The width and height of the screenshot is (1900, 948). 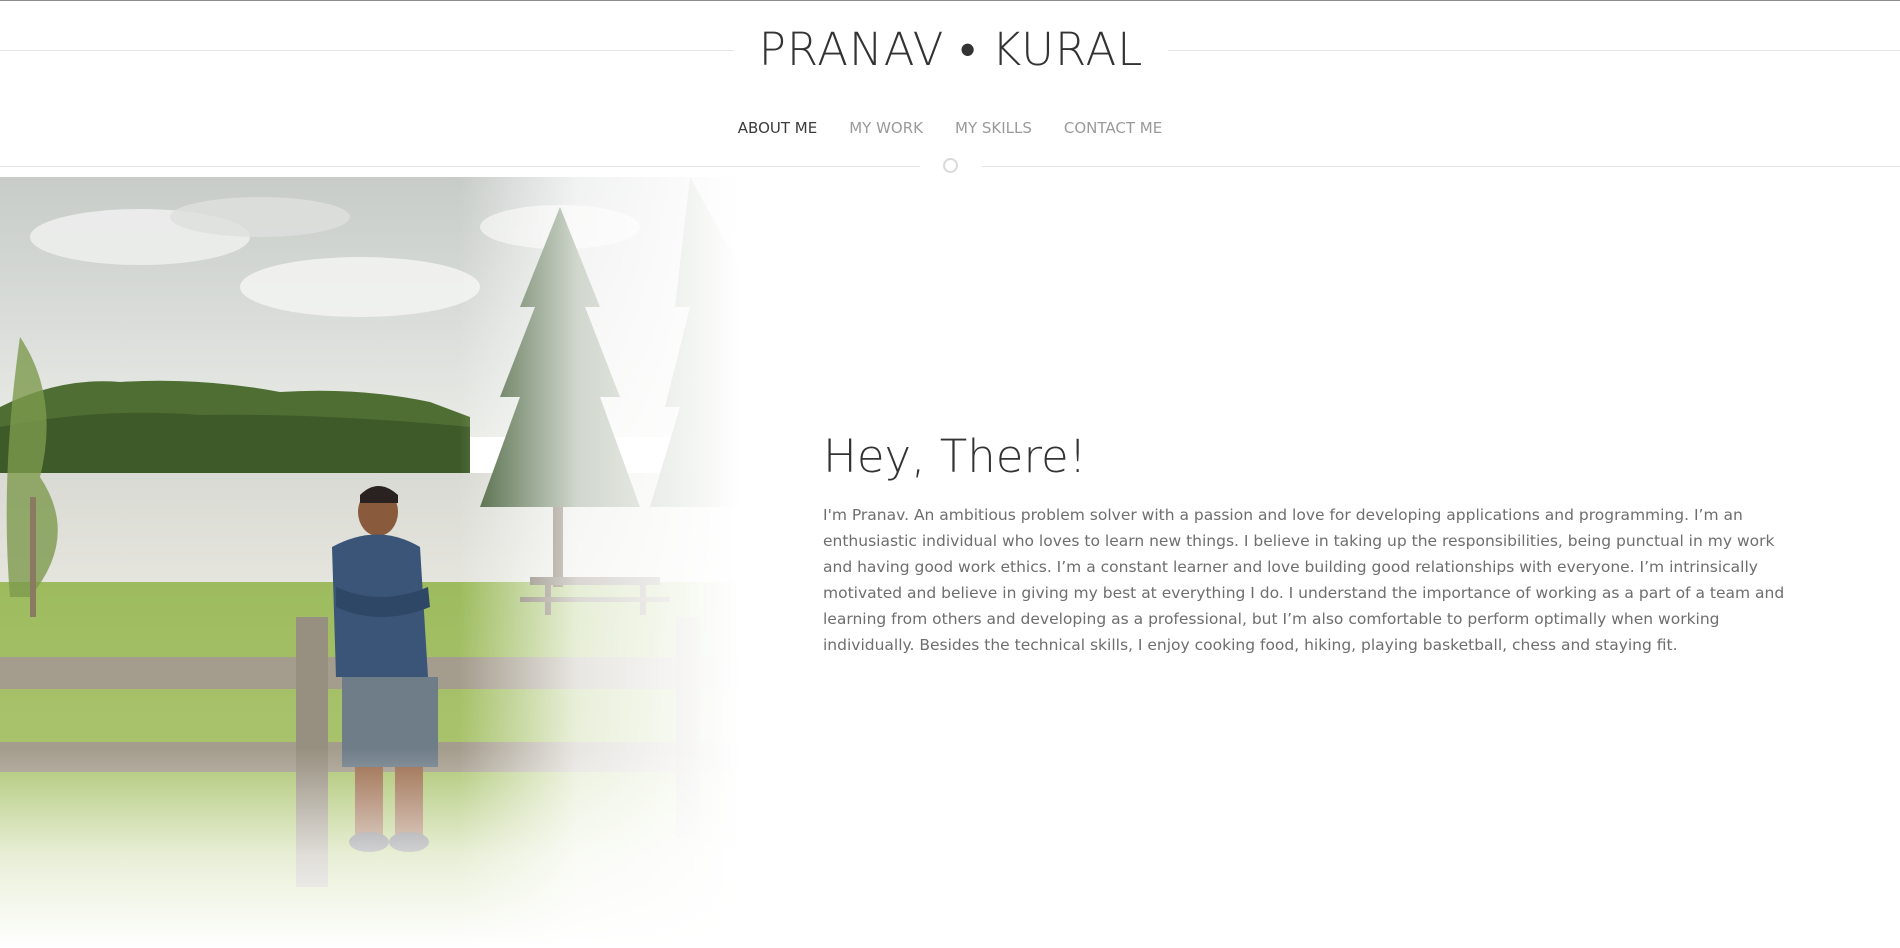 What do you see at coordinates (1441, 166) in the screenshot?
I see `nav-rule-right` at bounding box center [1441, 166].